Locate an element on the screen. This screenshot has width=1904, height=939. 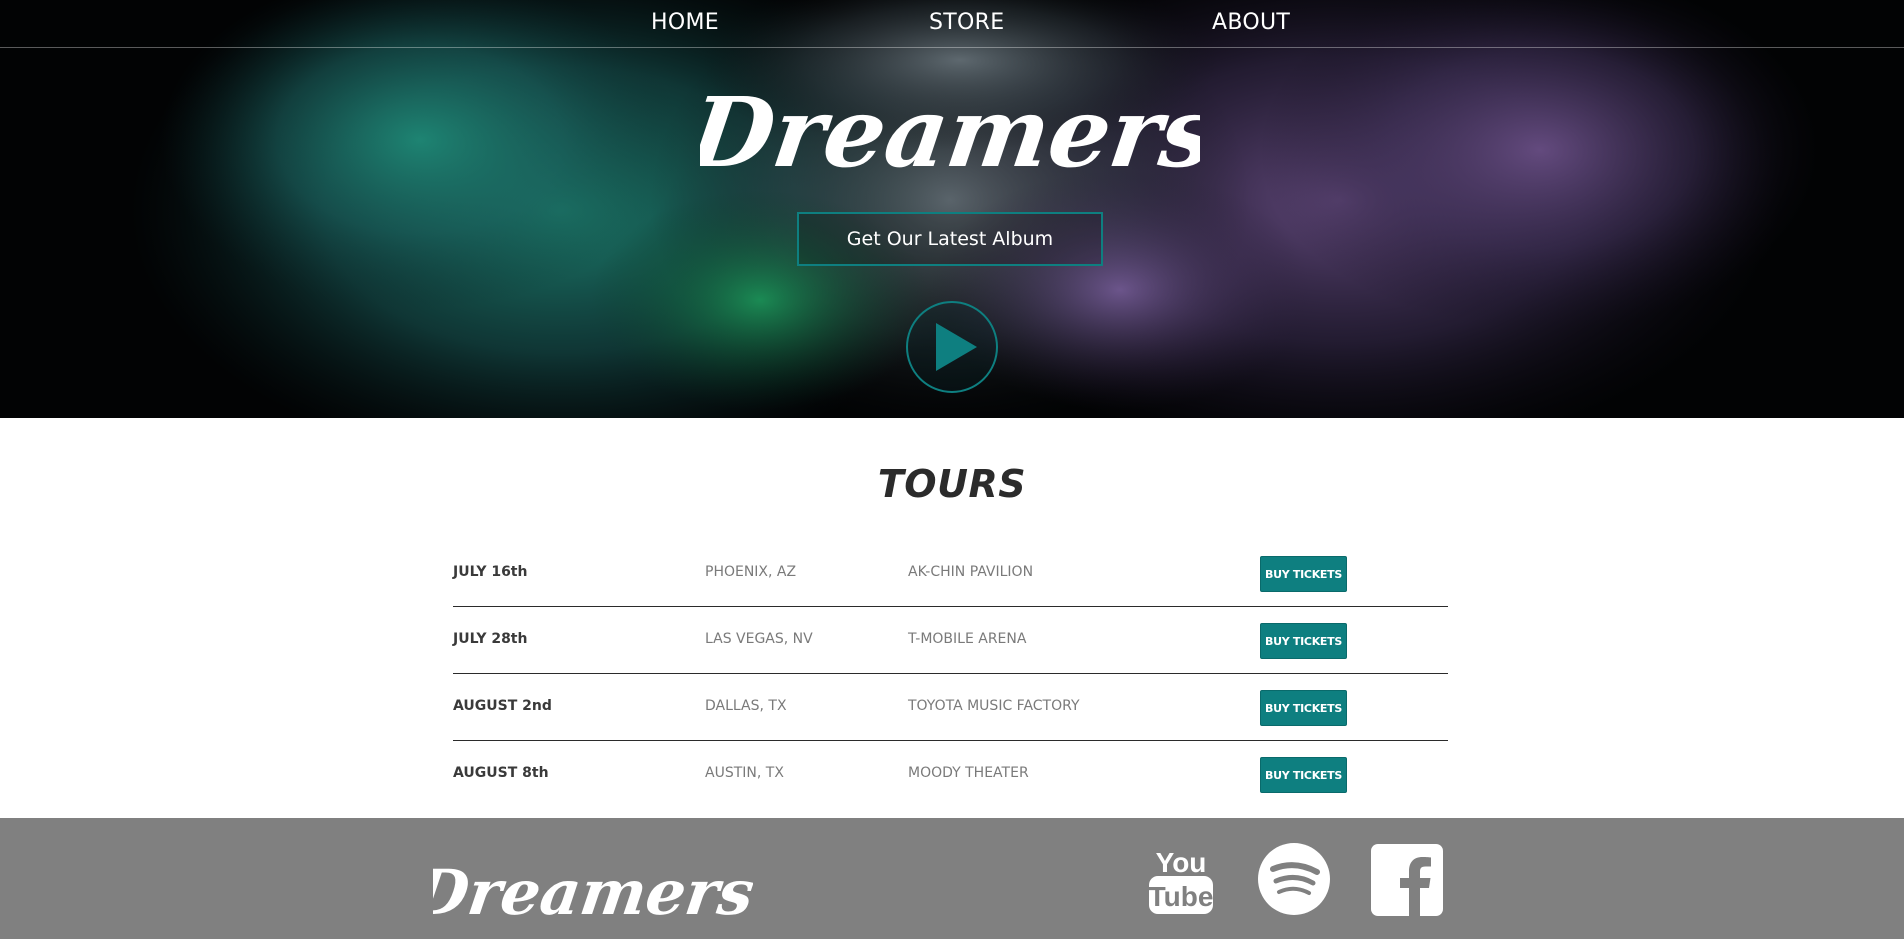
footer-brand-text: Dreamers is located at coordinates (593, 893).